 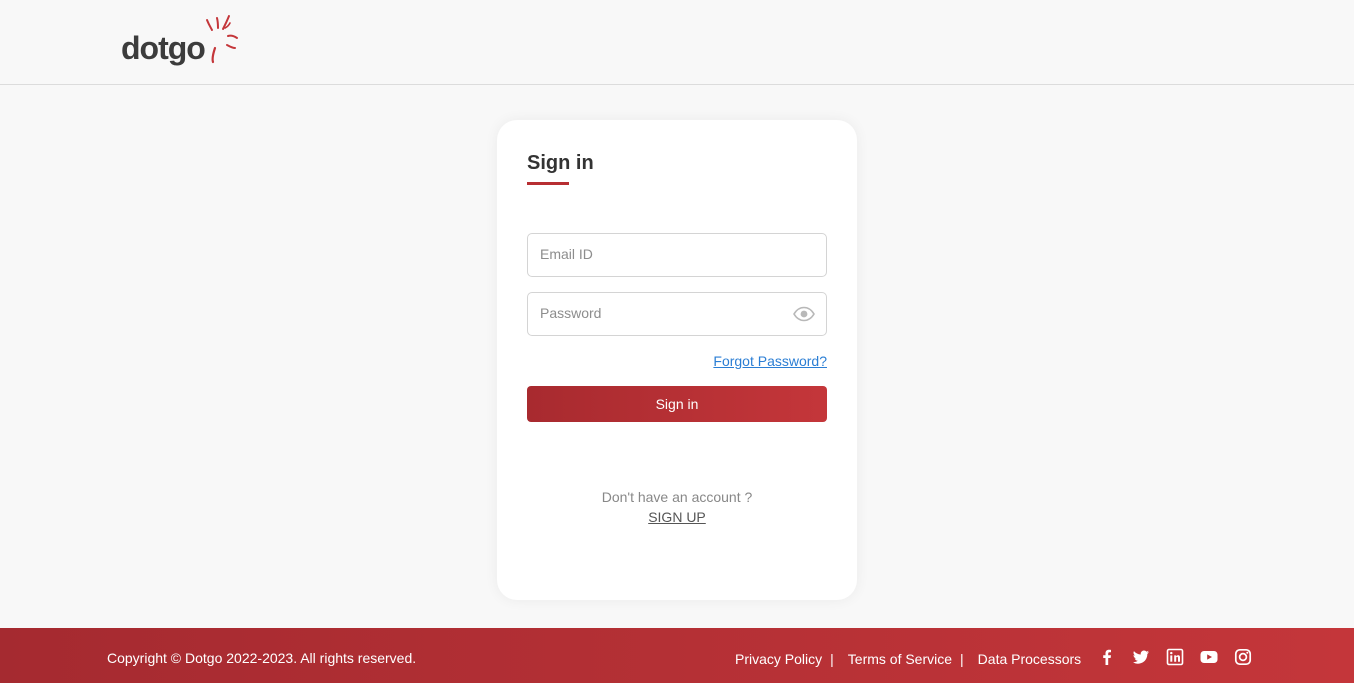 What do you see at coordinates (677, 517) in the screenshot?
I see `signup-link: SIGN UP` at bounding box center [677, 517].